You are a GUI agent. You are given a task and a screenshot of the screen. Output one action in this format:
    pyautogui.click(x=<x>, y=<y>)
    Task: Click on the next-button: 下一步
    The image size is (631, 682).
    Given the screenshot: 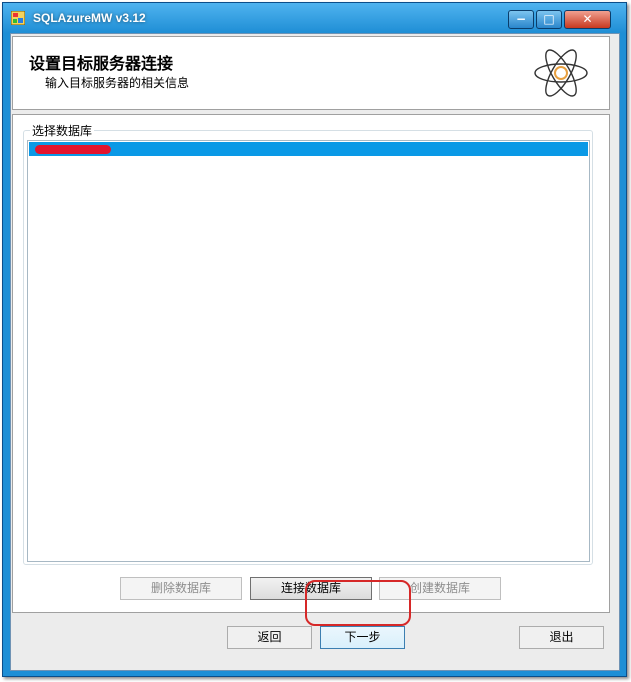 What is the action you would take?
    pyautogui.click(x=362, y=637)
    